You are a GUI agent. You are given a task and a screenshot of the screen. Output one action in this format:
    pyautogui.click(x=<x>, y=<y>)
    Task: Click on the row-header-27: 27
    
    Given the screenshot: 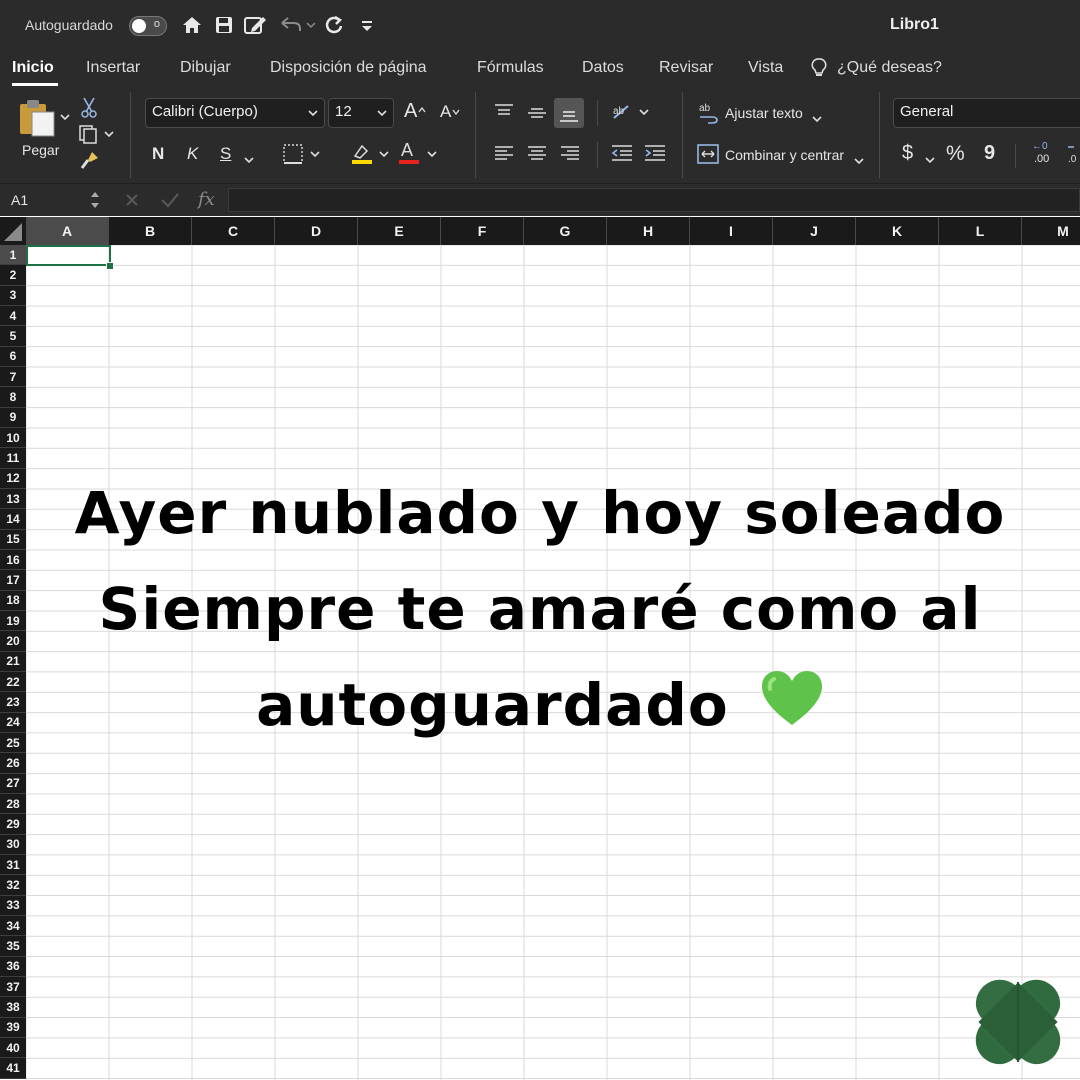 What is the action you would take?
    pyautogui.click(x=13, y=783)
    